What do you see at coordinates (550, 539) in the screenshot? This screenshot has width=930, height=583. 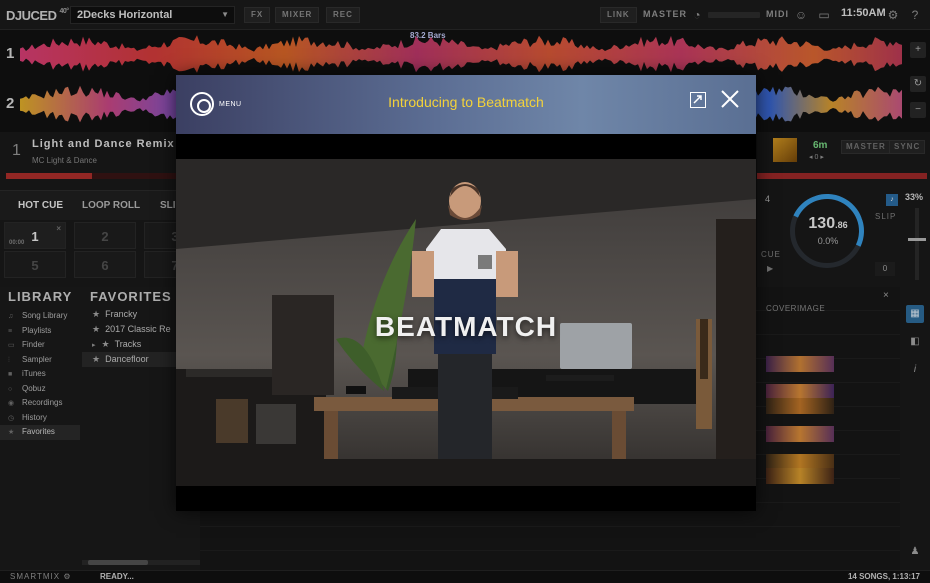 I see `table-row` at bounding box center [550, 539].